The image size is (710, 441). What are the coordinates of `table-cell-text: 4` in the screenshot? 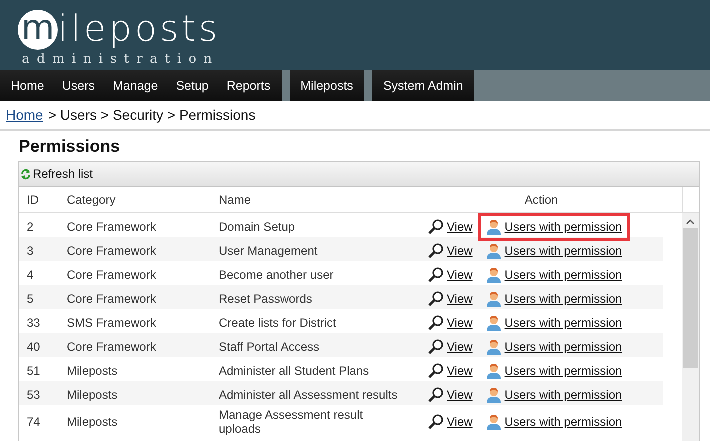 It's located at (30, 275).